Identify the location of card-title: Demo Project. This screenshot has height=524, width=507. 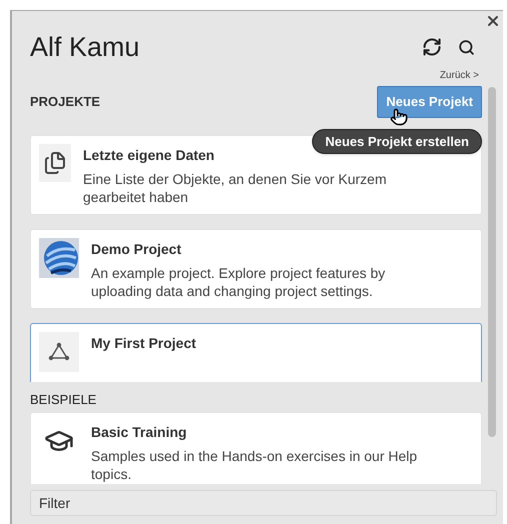
(136, 249).